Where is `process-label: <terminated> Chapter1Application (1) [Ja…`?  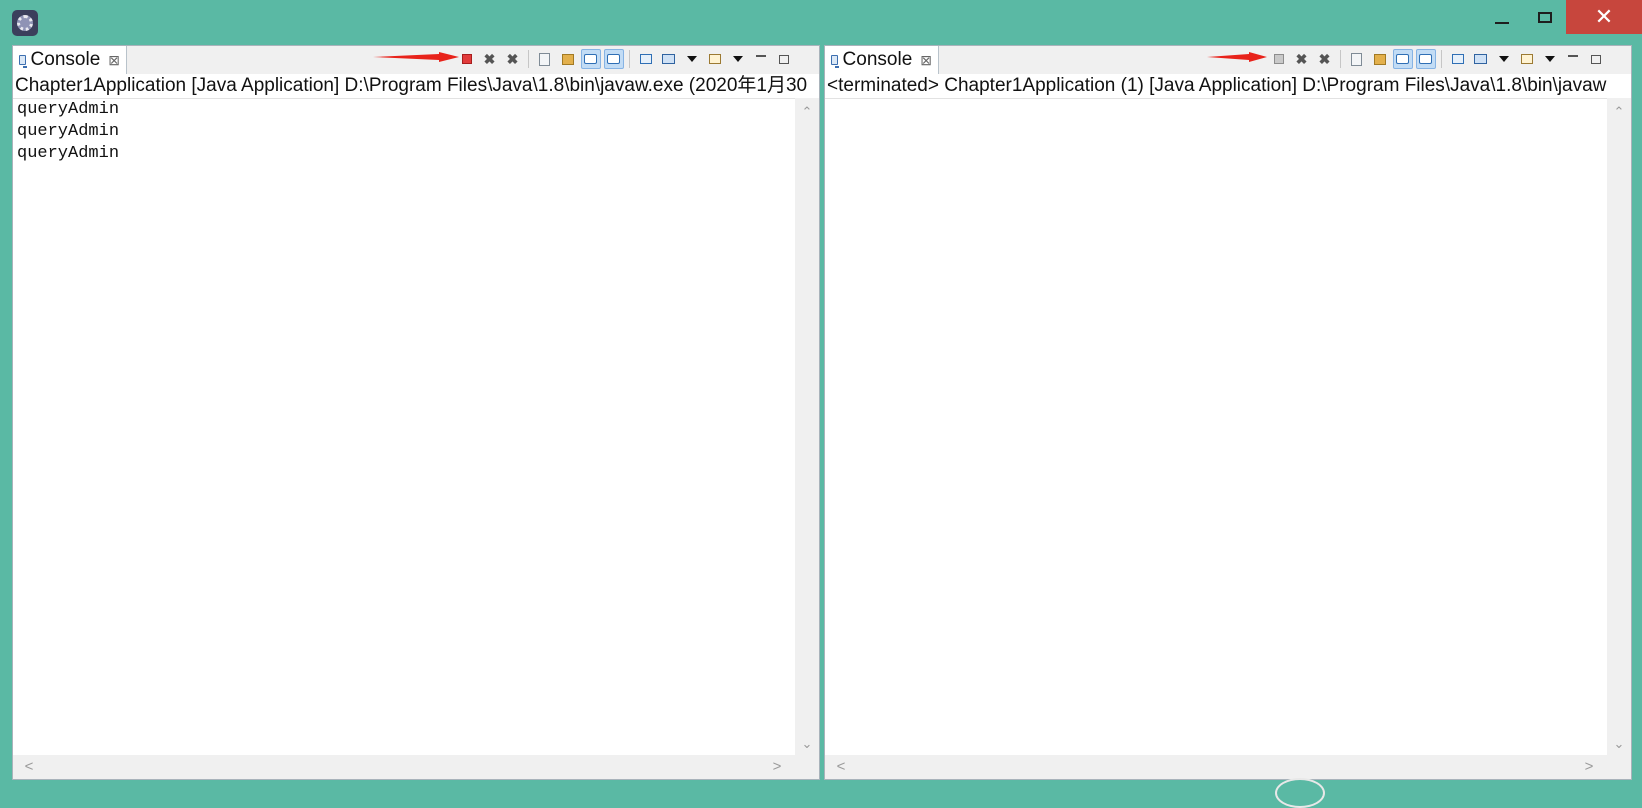 process-label: <terminated> Chapter1Application (1) [Ja… is located at coordinates (1228, 86).